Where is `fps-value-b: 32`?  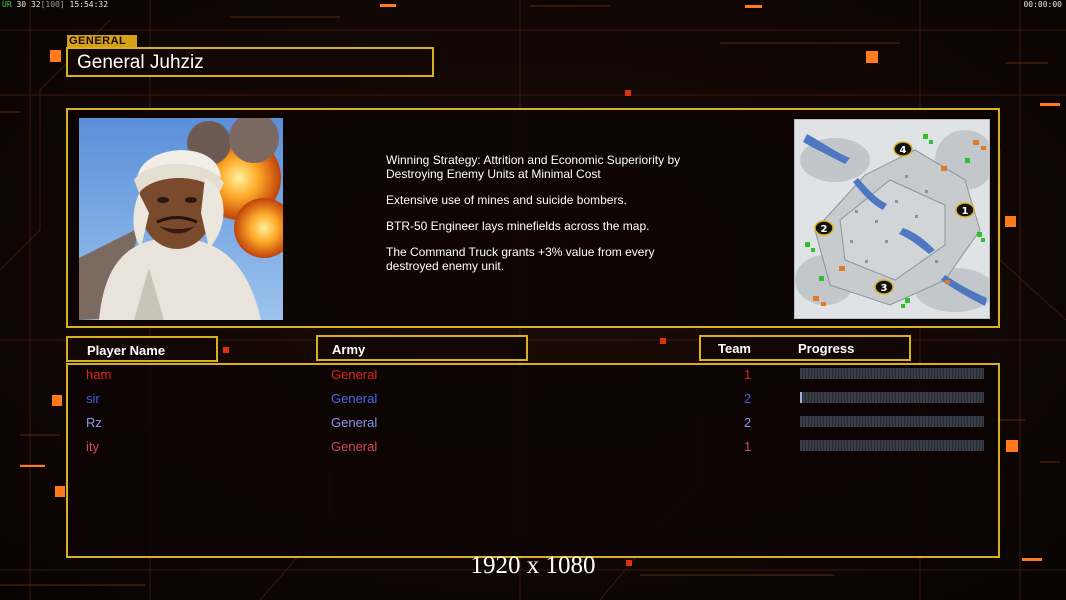
fps-value-b: 32 is located at coordinates (35, 4).